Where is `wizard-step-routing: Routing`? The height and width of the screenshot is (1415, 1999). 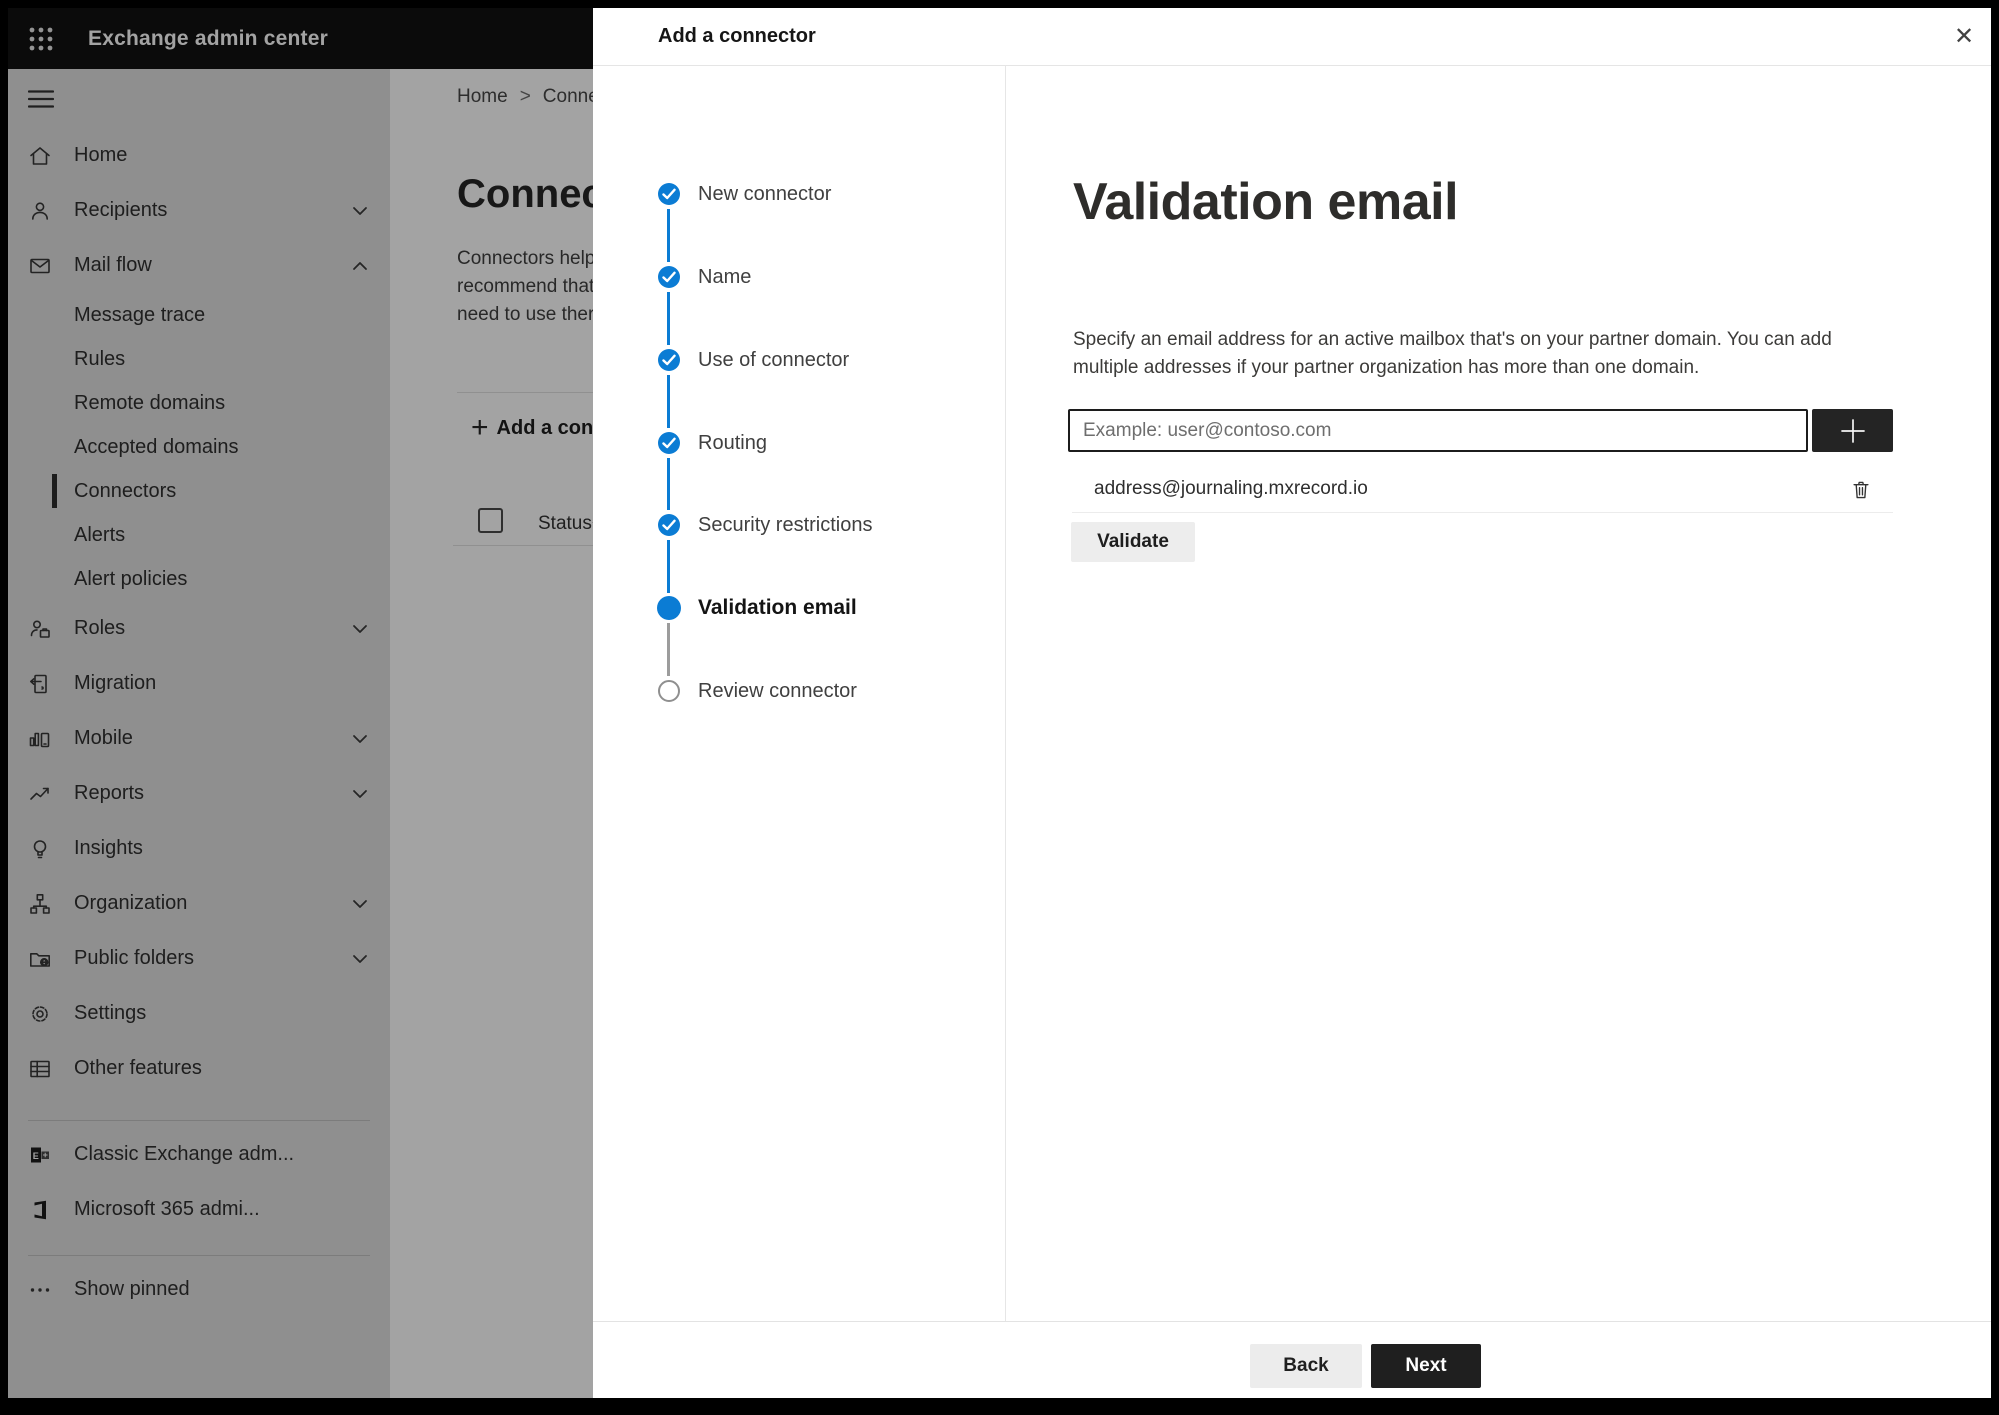
wizard-step-routing: Routing is located at coordinates (732, 443).